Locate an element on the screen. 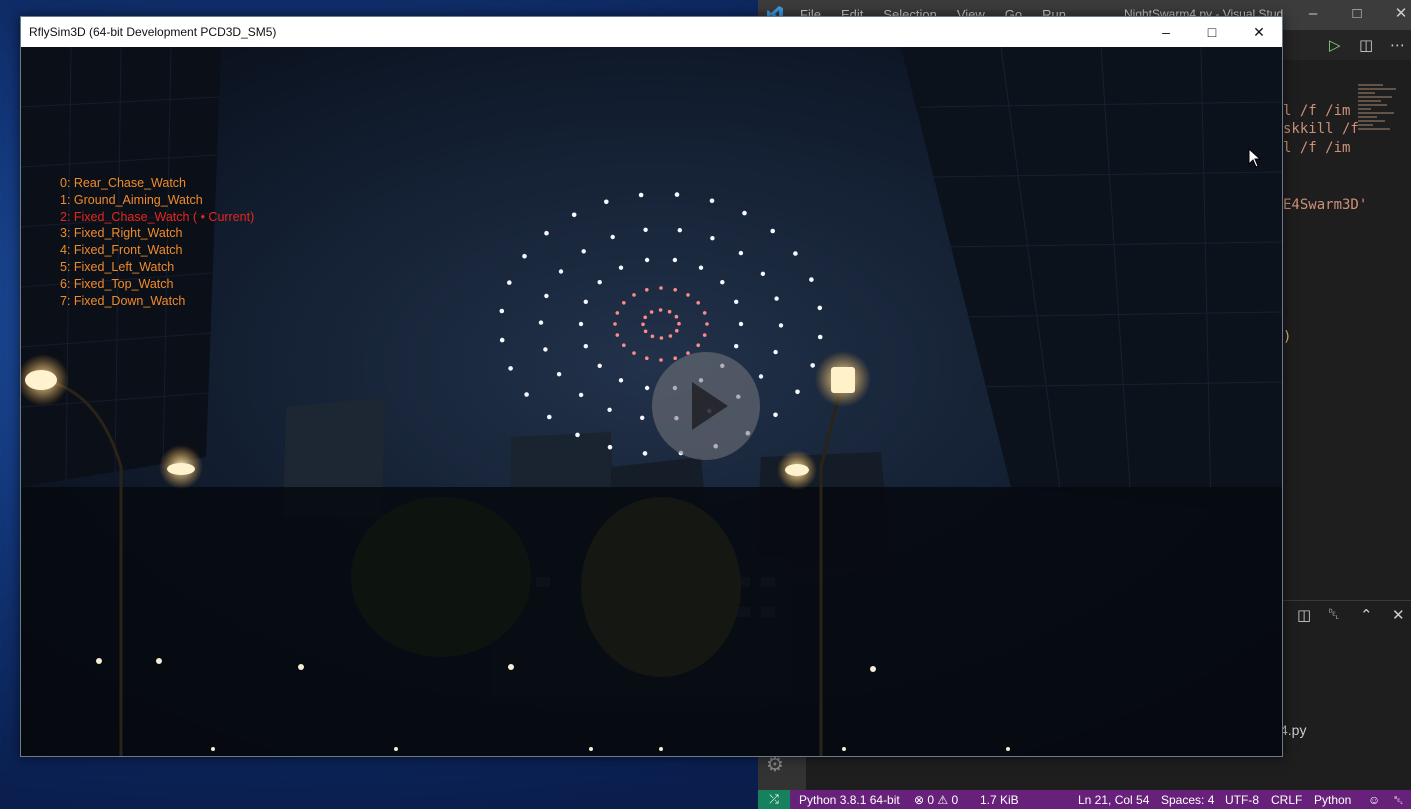 Image resolution: width=1411 pixels, height=809 pixels. code-line: E4Swarm3D' is located at coordinates (1325, 205).